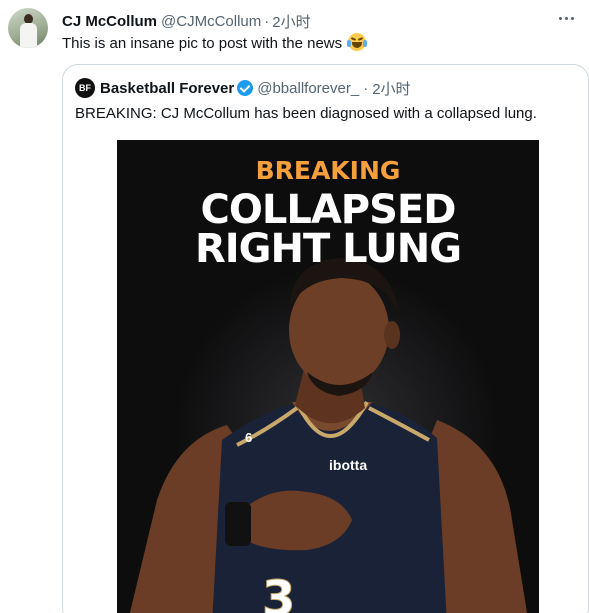 This screenshot has width=589, height=613. I want to click on shoulder-number: 6, so click(248, 437).